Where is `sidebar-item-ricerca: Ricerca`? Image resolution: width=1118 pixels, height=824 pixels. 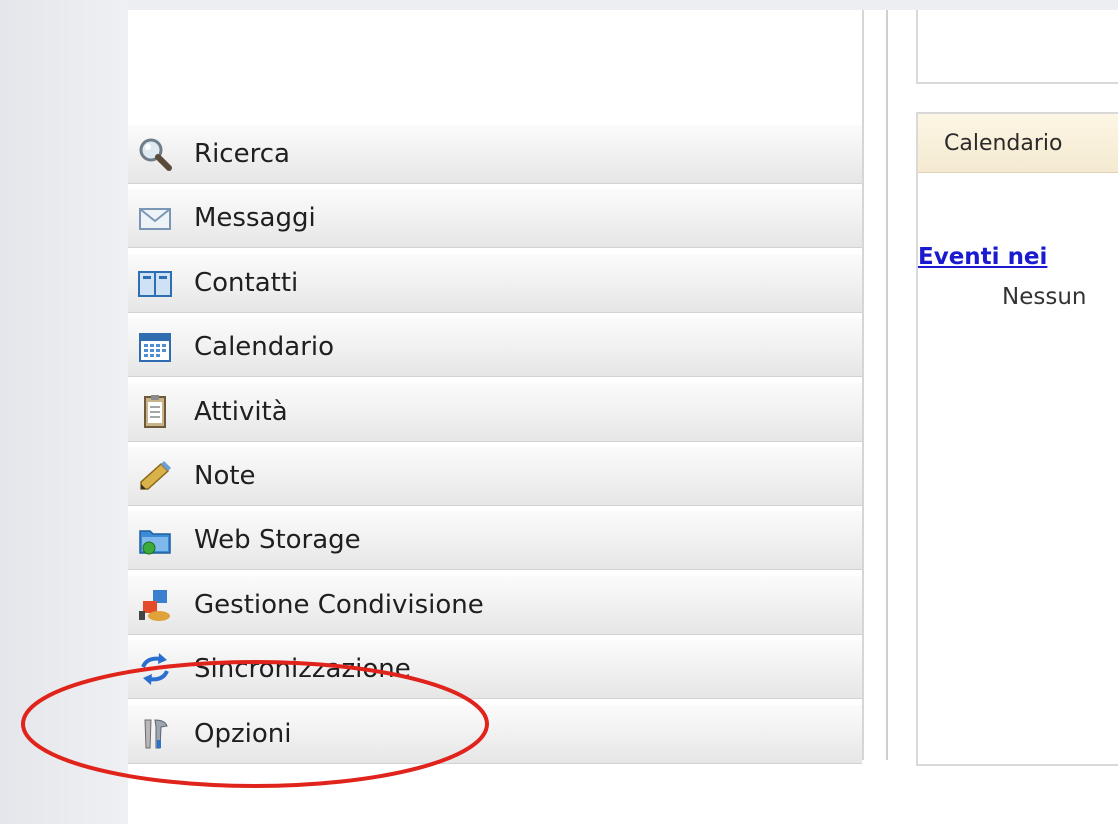 sidebar-item-ricerca: Ricerca is located at coordinates (495, 154).